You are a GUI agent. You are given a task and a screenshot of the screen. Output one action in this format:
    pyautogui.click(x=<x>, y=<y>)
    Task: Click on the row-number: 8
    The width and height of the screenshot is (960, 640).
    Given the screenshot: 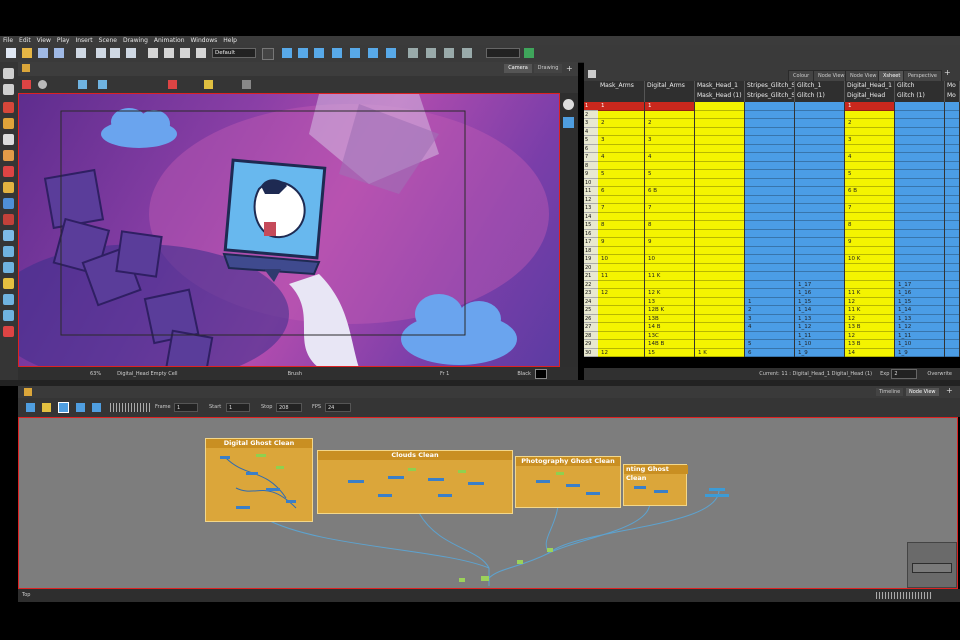 What is the action you would take?
    pyautogui.click(x=591, y=165)
    